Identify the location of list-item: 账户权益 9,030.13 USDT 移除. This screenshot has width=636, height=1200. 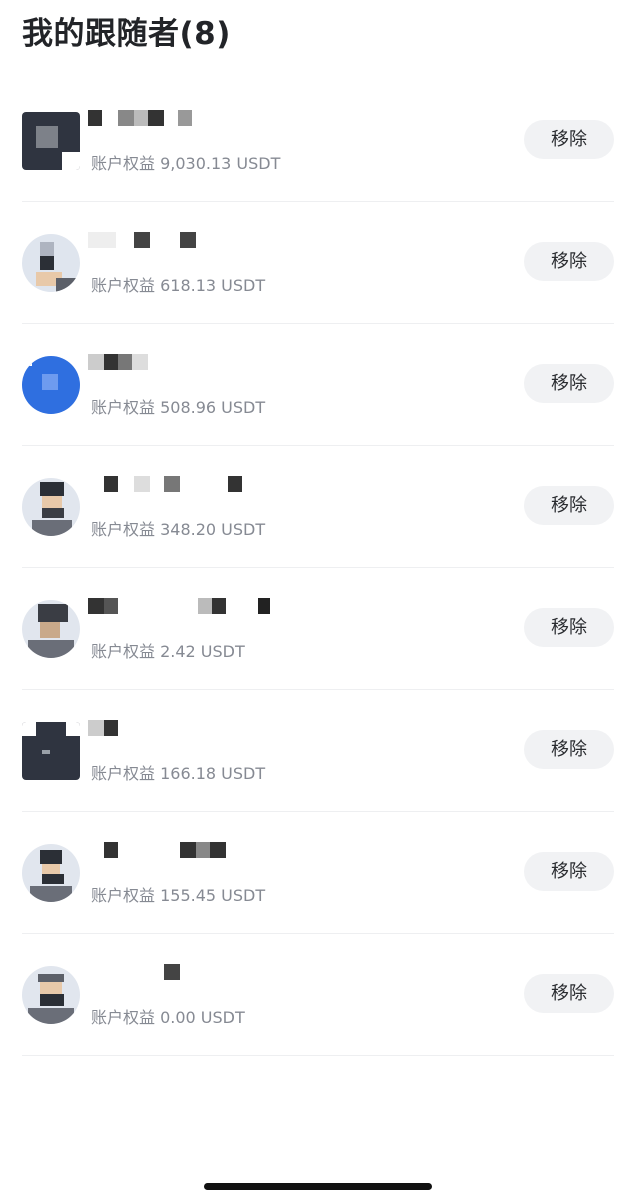
(318, 141).